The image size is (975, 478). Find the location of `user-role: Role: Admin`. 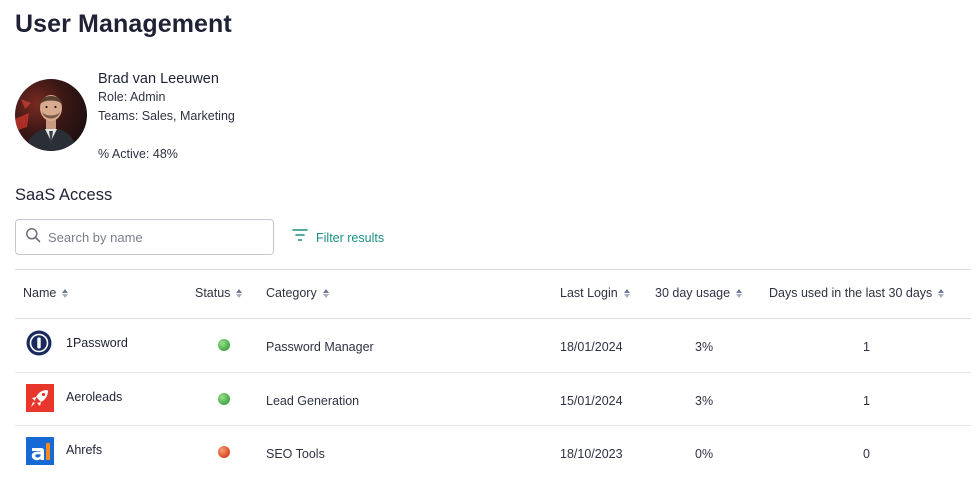

user-role: Role: Admin is located at coordinates (132, 97).